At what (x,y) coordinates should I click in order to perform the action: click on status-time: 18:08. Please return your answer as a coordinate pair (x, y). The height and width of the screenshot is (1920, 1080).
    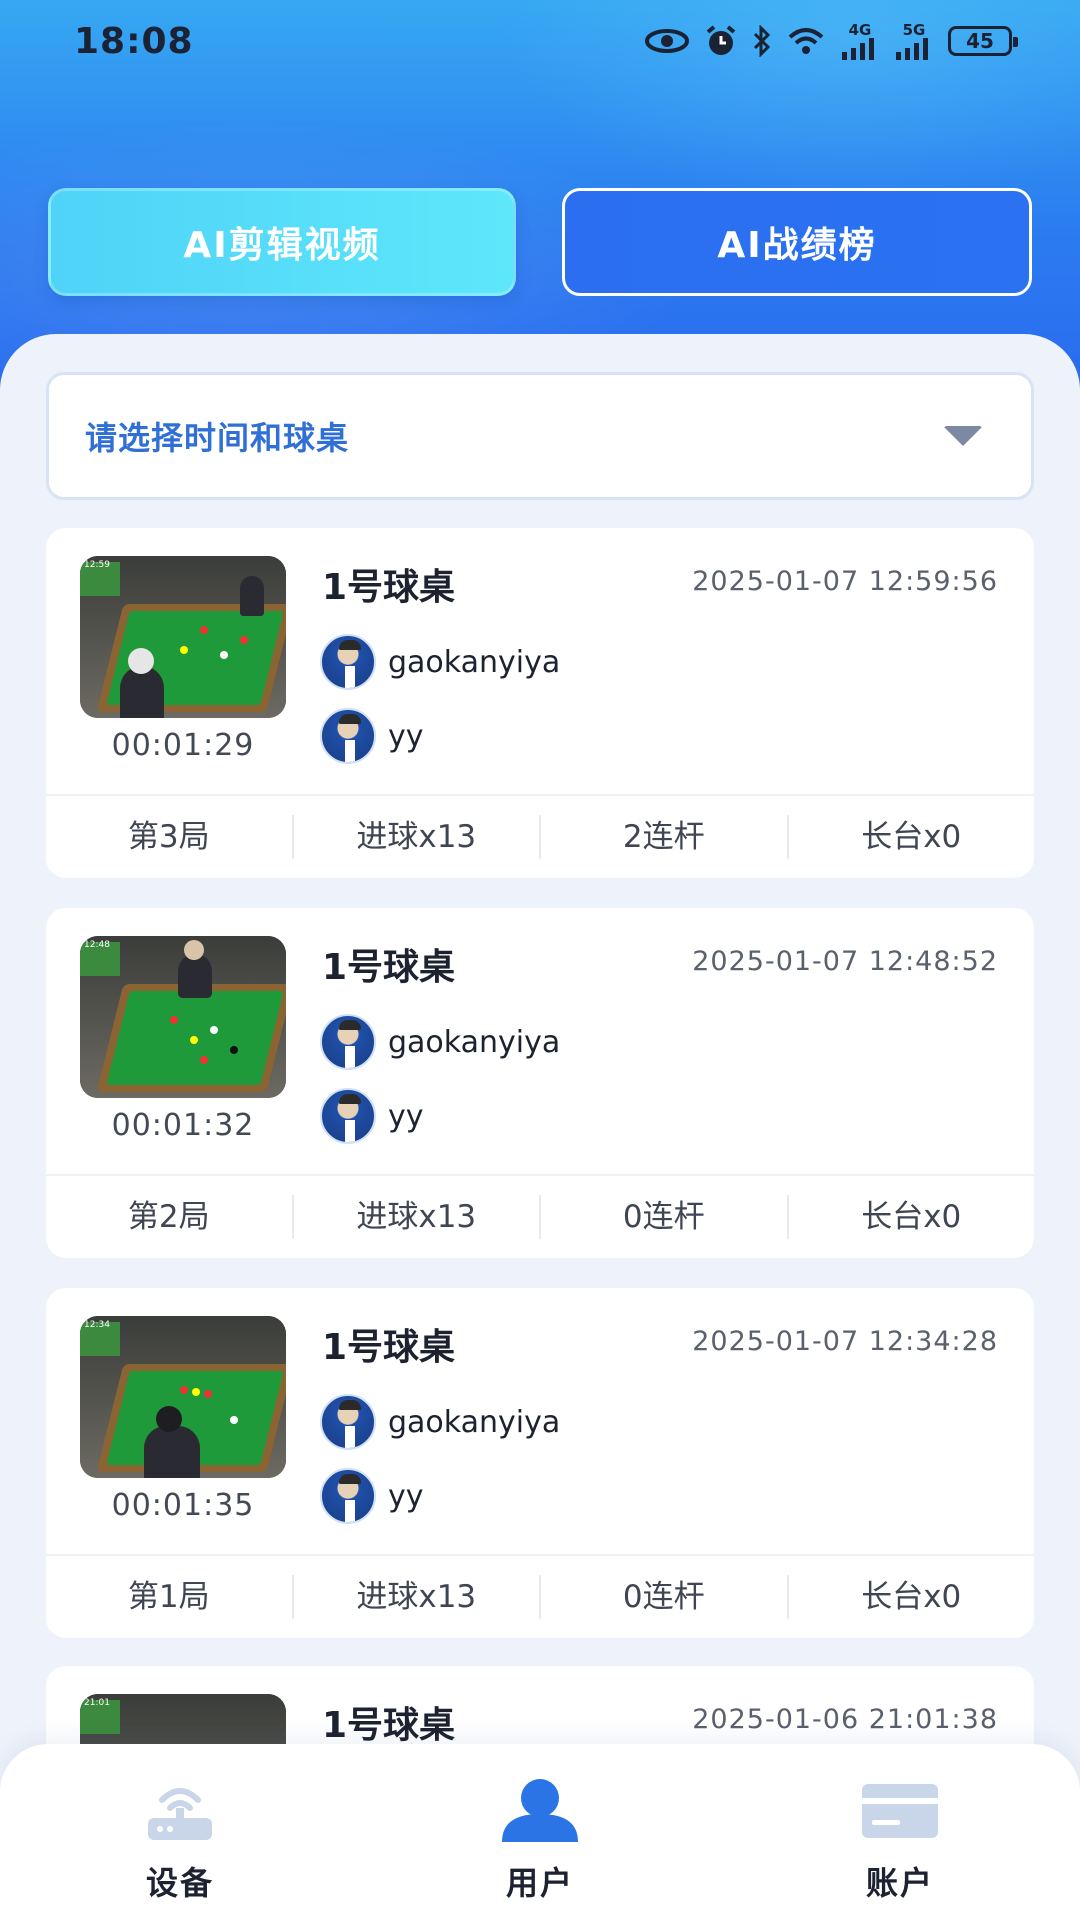
    Looking at the image, I should click on (134, 41).